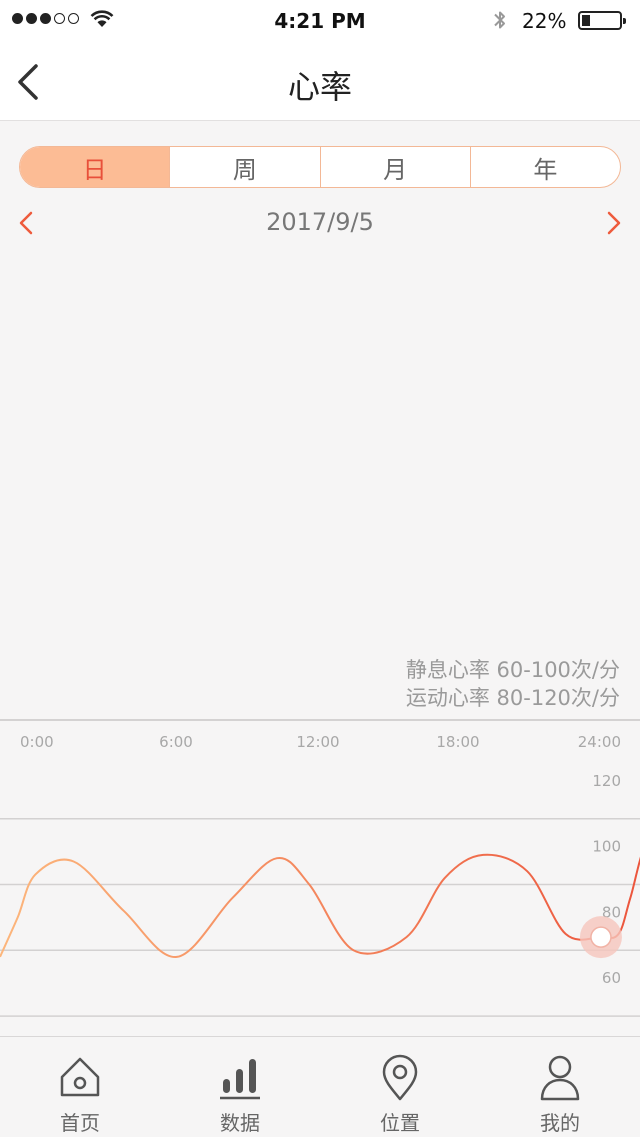 This screenshot has height=1137, width=640. Describe the element at coordinates (611, 978) in the screenshot. I see `y-tick-label: 60` at that location.